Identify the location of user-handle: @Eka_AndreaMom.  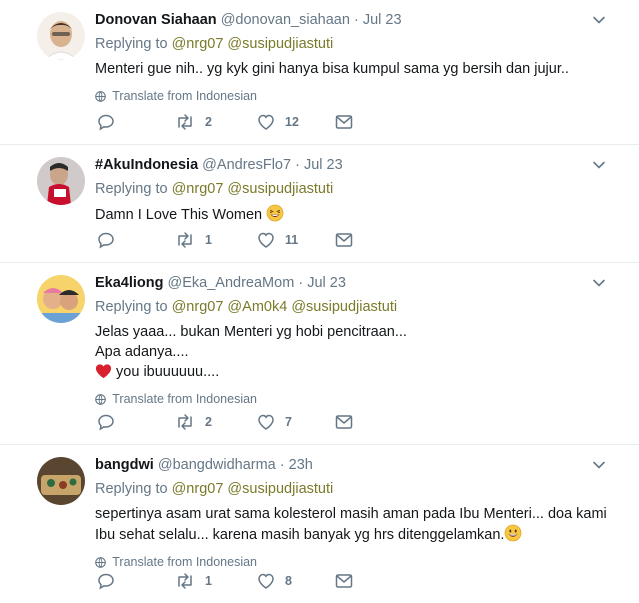
(231, 283).